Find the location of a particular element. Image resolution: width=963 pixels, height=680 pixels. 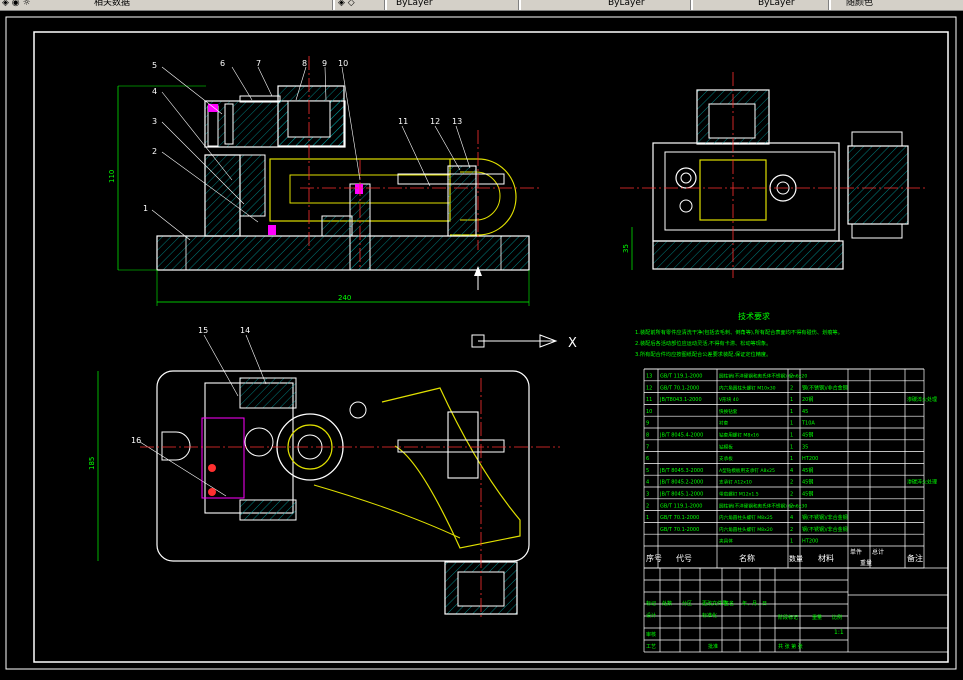

bom-cell: V形块 40 is located at coordinates (729, 399).